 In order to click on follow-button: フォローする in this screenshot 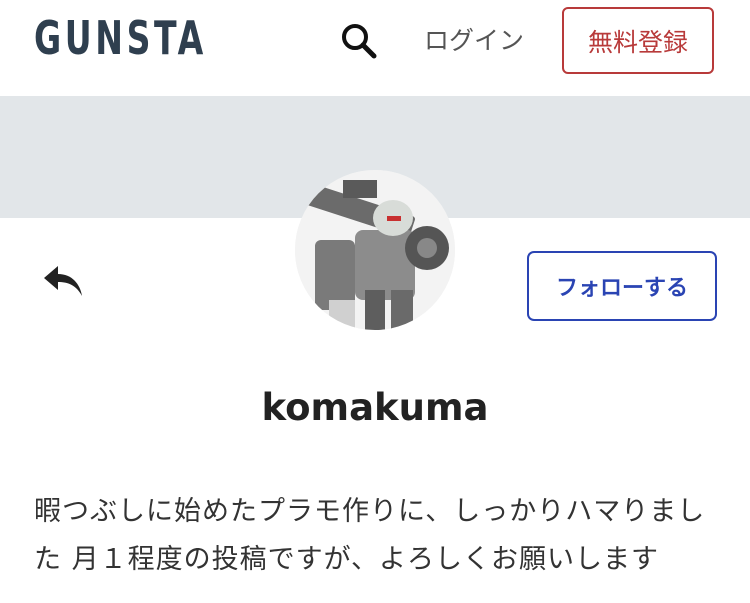, I will do `click(622, 286)`.